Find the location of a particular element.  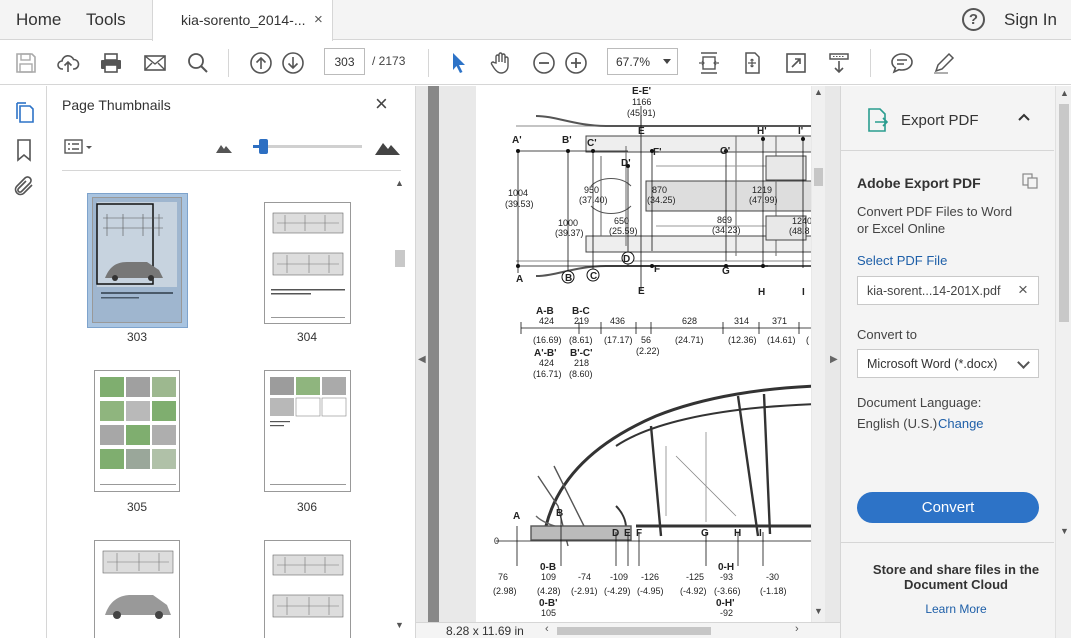

document-tab: kia-sorento_2014-... × is located at coordinates (242, 20).